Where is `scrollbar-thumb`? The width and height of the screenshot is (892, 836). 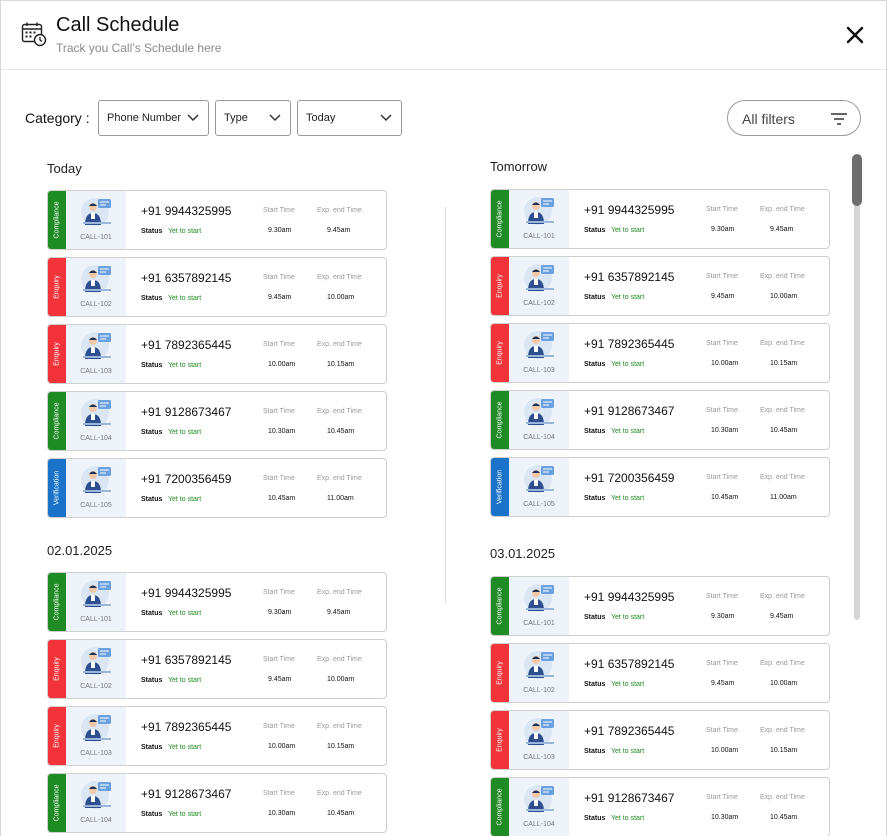
scrollbar-thumb is located at coordinates (857, 180).